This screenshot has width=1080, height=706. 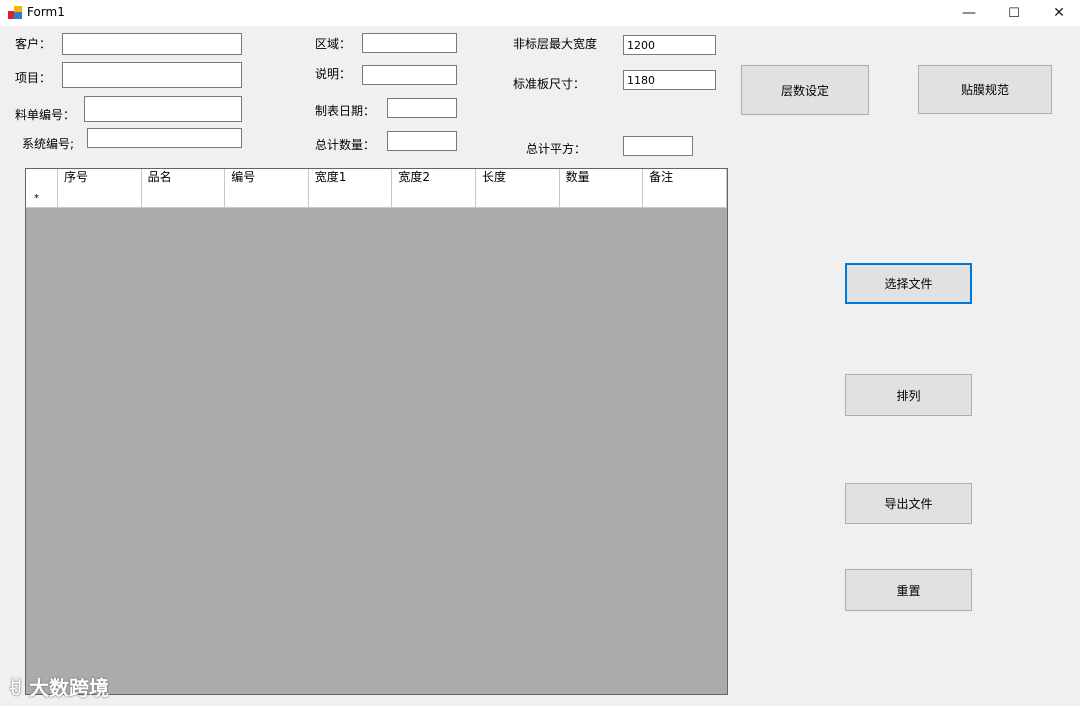 What do you see at coordinates (164, 138) in the screenshot?
I see `system-number-input` at bounding box center [164, 138].